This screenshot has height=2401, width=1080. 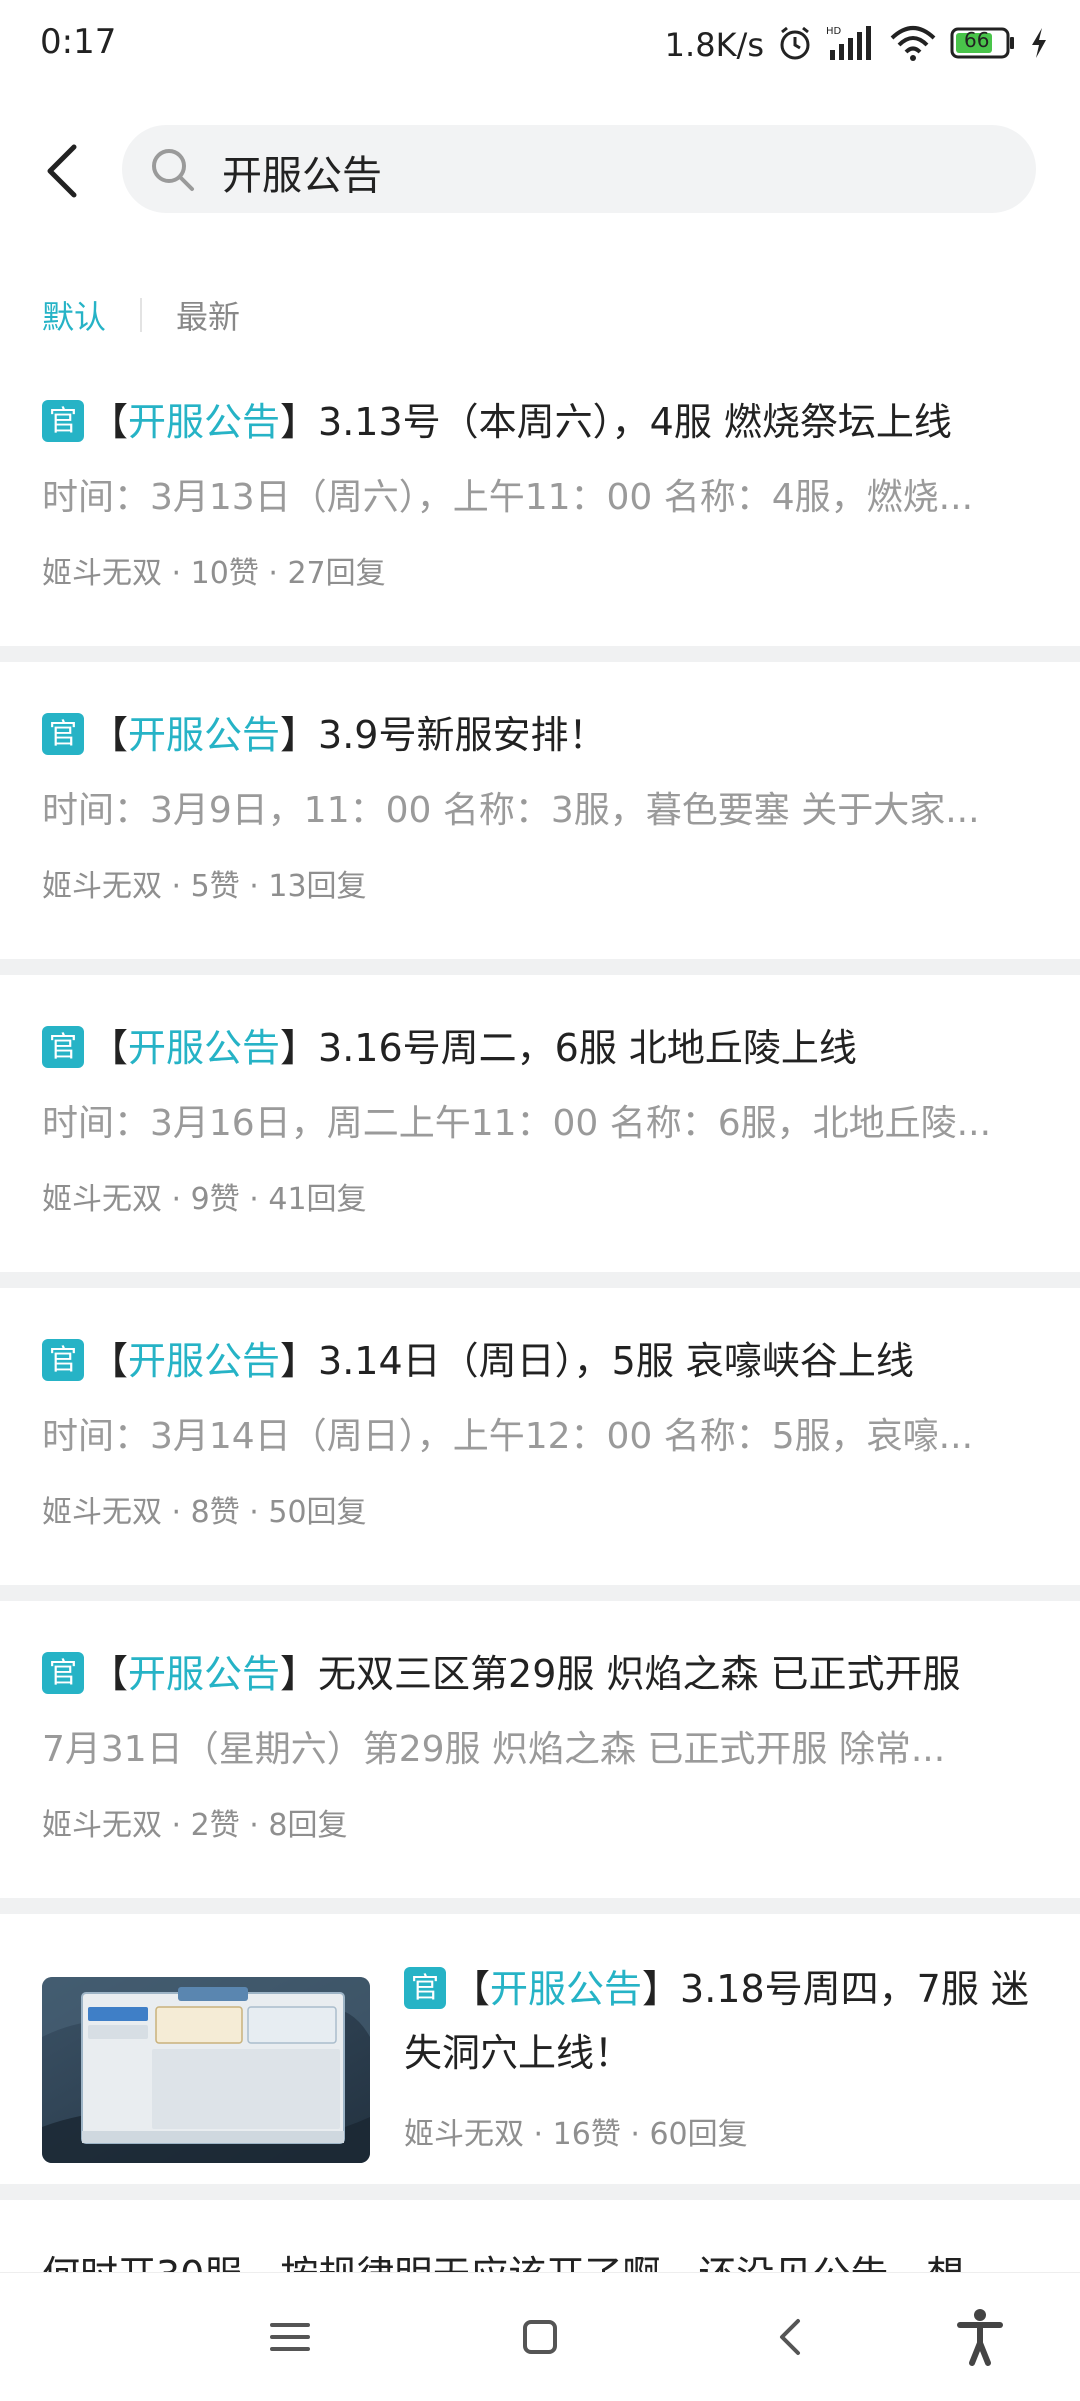 I want to click on post-meta: 姬斗无双 · 5赞 · 13回复, so click(x=204, y=887).